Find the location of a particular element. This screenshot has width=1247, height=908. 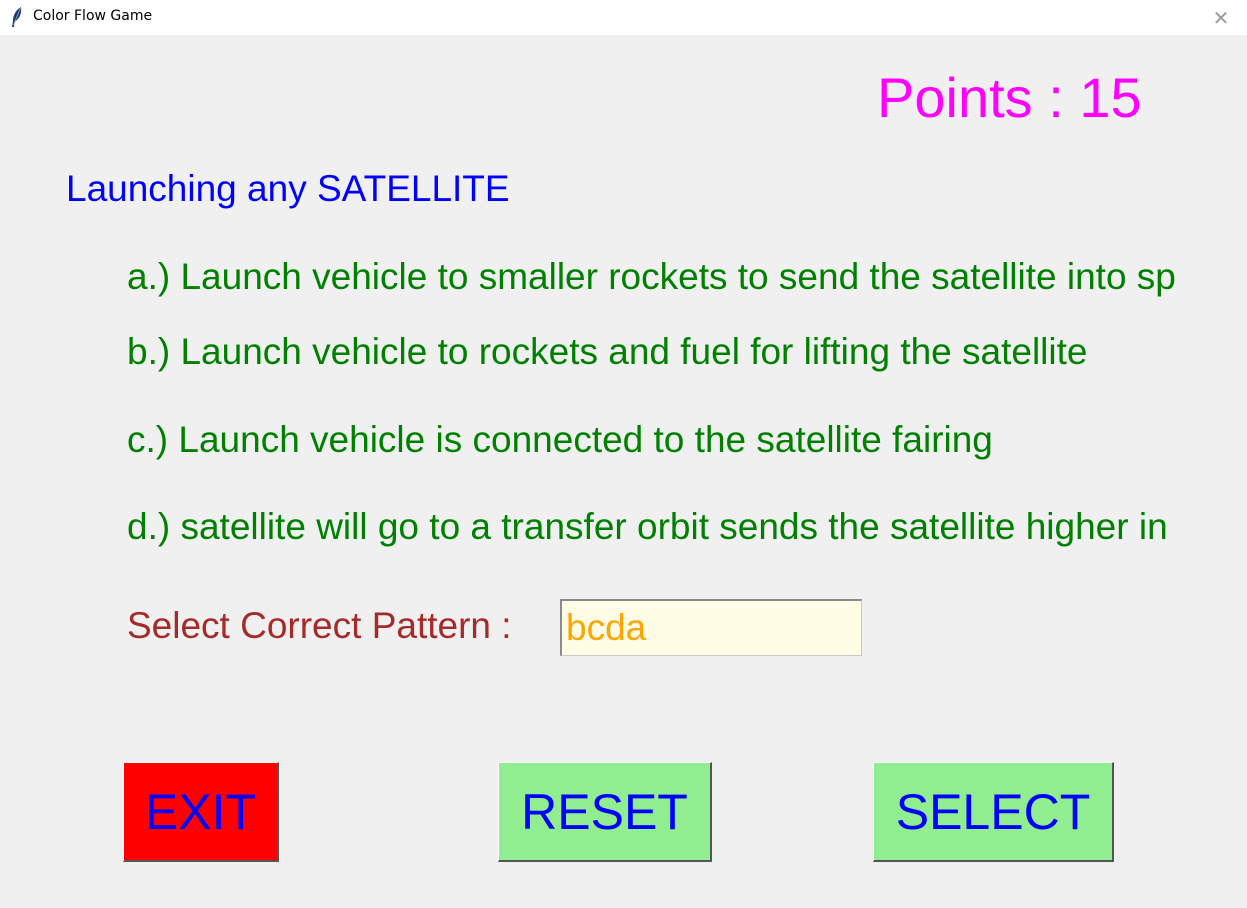

feather-icon is located at coordinates (17, 17).